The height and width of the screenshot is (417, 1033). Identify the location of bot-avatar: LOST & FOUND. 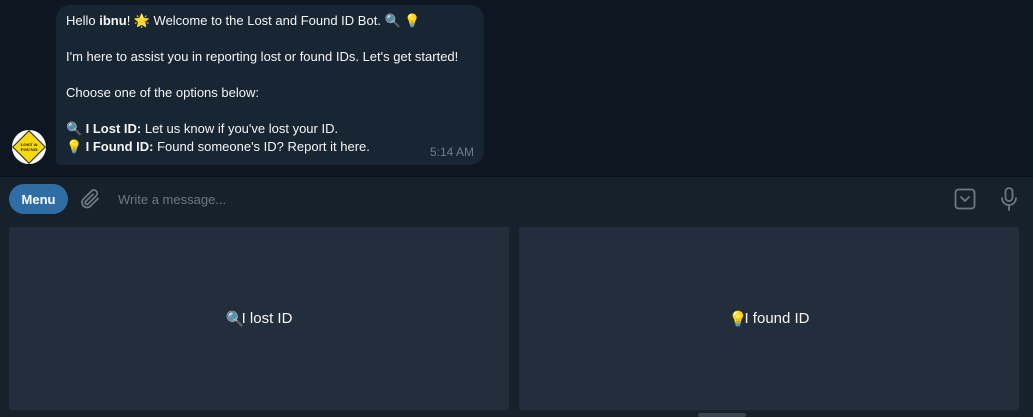
(29, 147).